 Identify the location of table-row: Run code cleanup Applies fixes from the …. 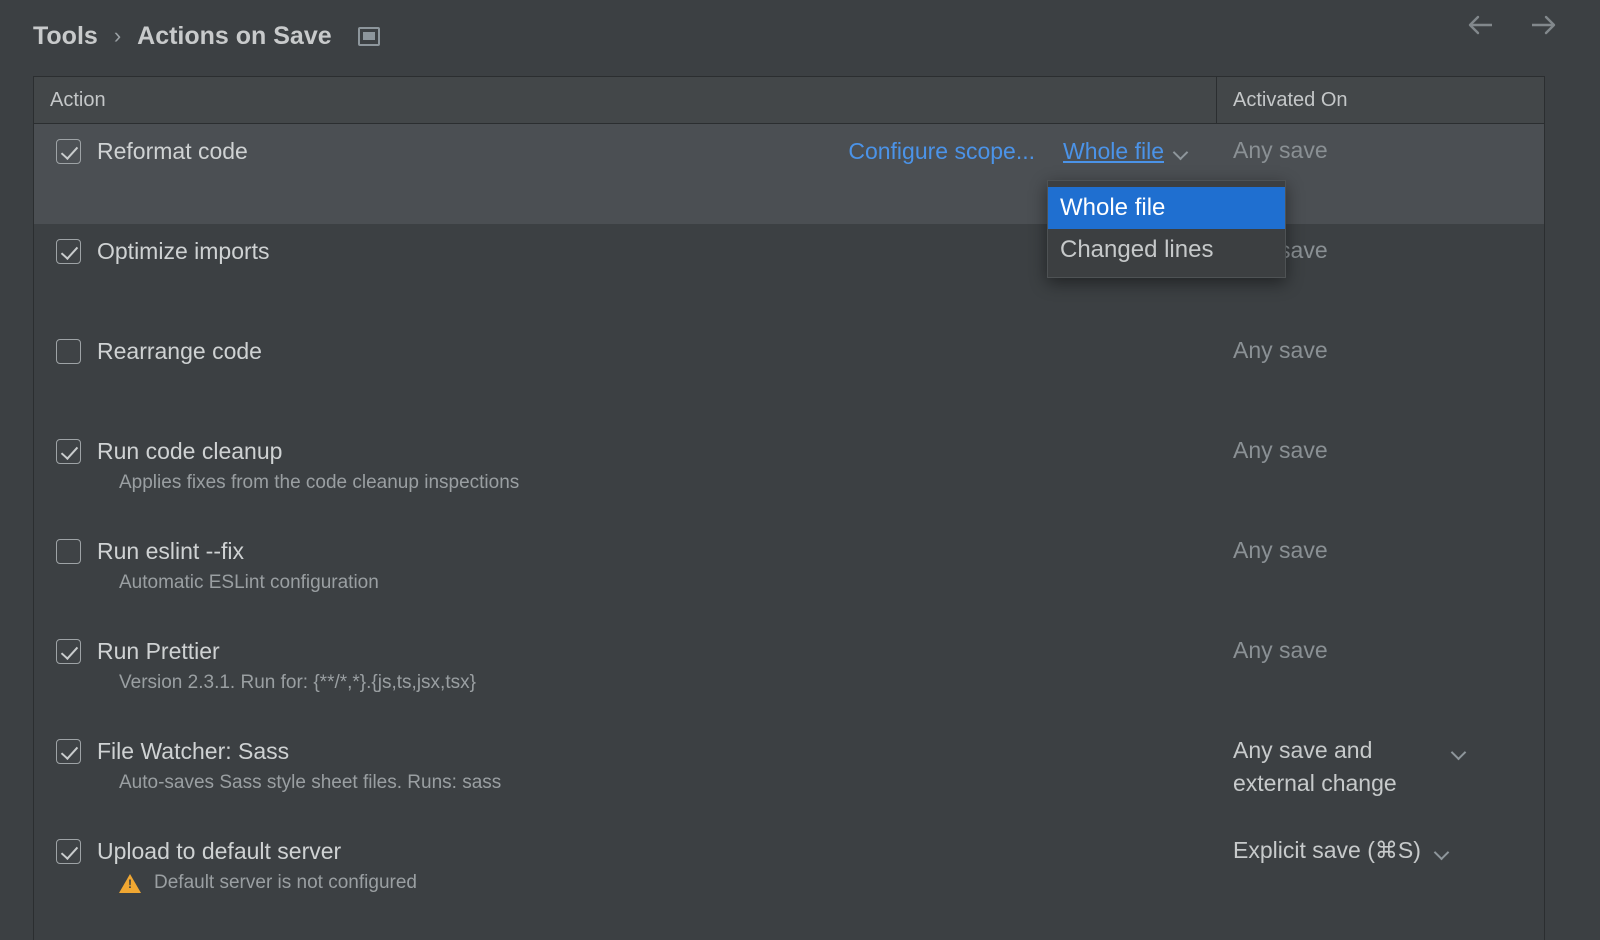
(789, 474).